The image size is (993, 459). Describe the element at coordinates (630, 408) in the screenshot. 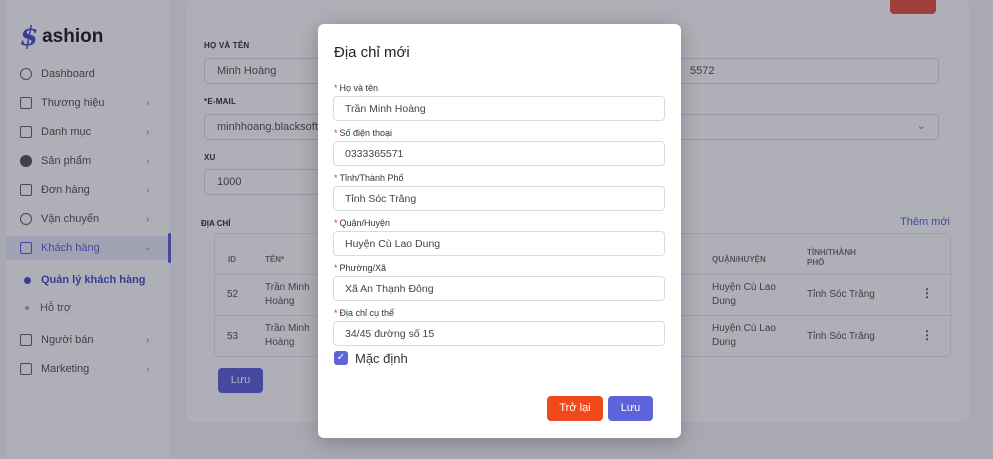

I see `modal-save-button: Lưu` at that location.